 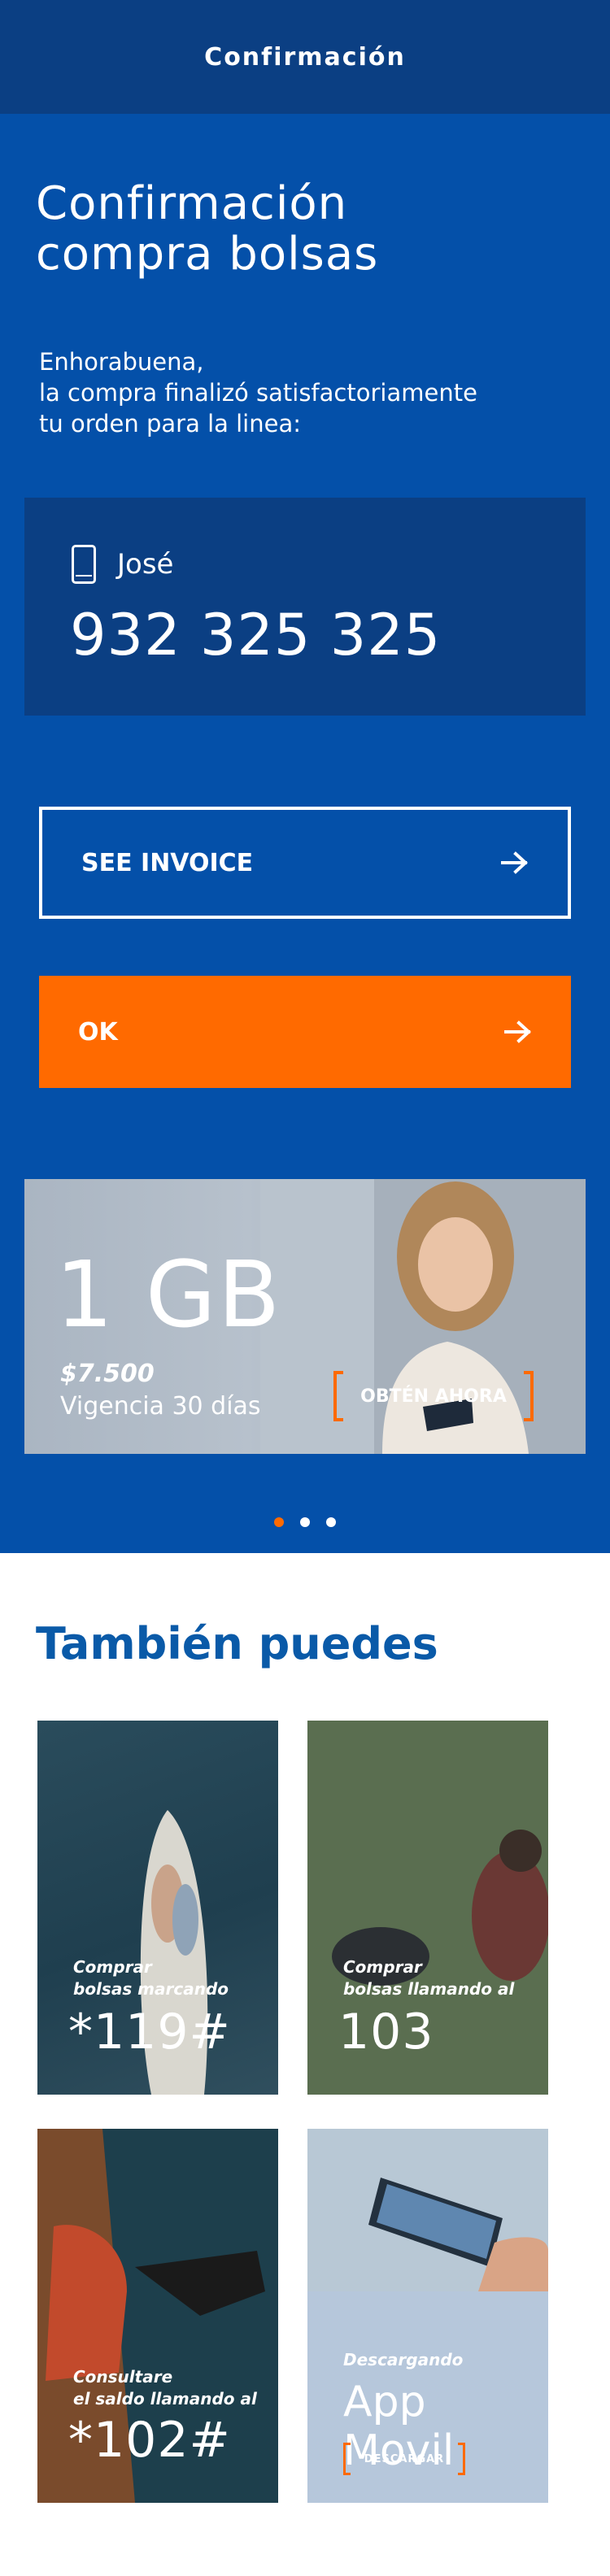 I want to click on intro-line-3: tu orden para la linea:, so click(x=170, y=423).